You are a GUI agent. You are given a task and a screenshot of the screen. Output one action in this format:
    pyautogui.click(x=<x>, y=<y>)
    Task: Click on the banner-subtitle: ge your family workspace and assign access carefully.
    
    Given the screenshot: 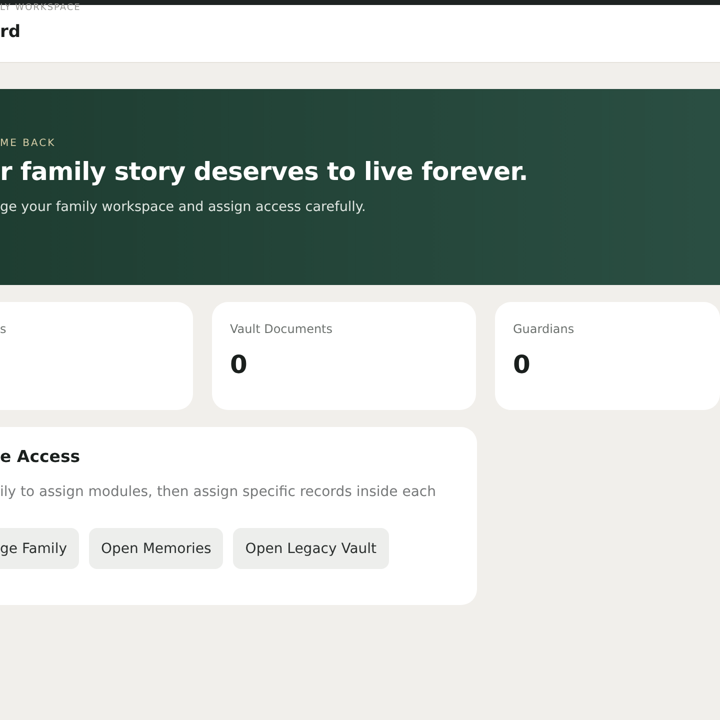 What is the action you would take?
    pyautogui.click(x=183, y=207)
    